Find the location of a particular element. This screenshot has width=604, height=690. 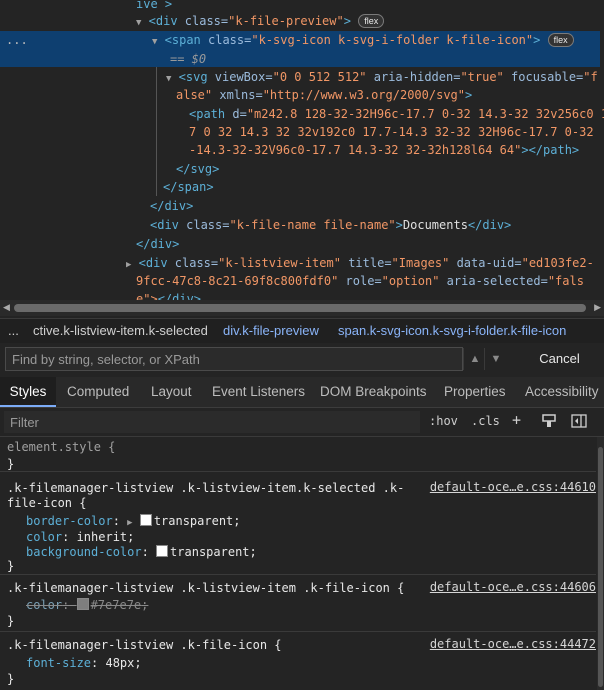

attr-value: alse" is located at coordinates (194, 95).